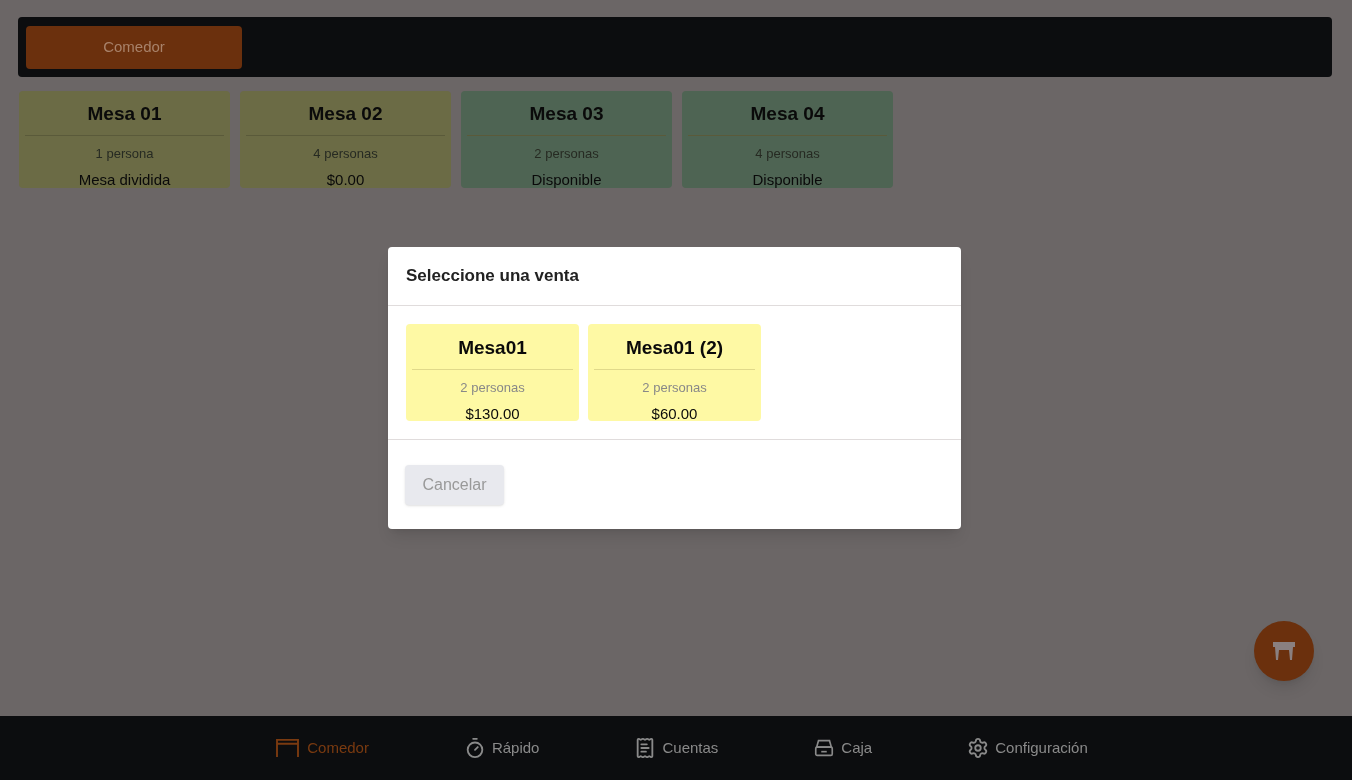 The width and height of the screenshot is (1352, 780). I want to click on table-card: Mesa 02 4 personas $0.00, so click(345, 139).